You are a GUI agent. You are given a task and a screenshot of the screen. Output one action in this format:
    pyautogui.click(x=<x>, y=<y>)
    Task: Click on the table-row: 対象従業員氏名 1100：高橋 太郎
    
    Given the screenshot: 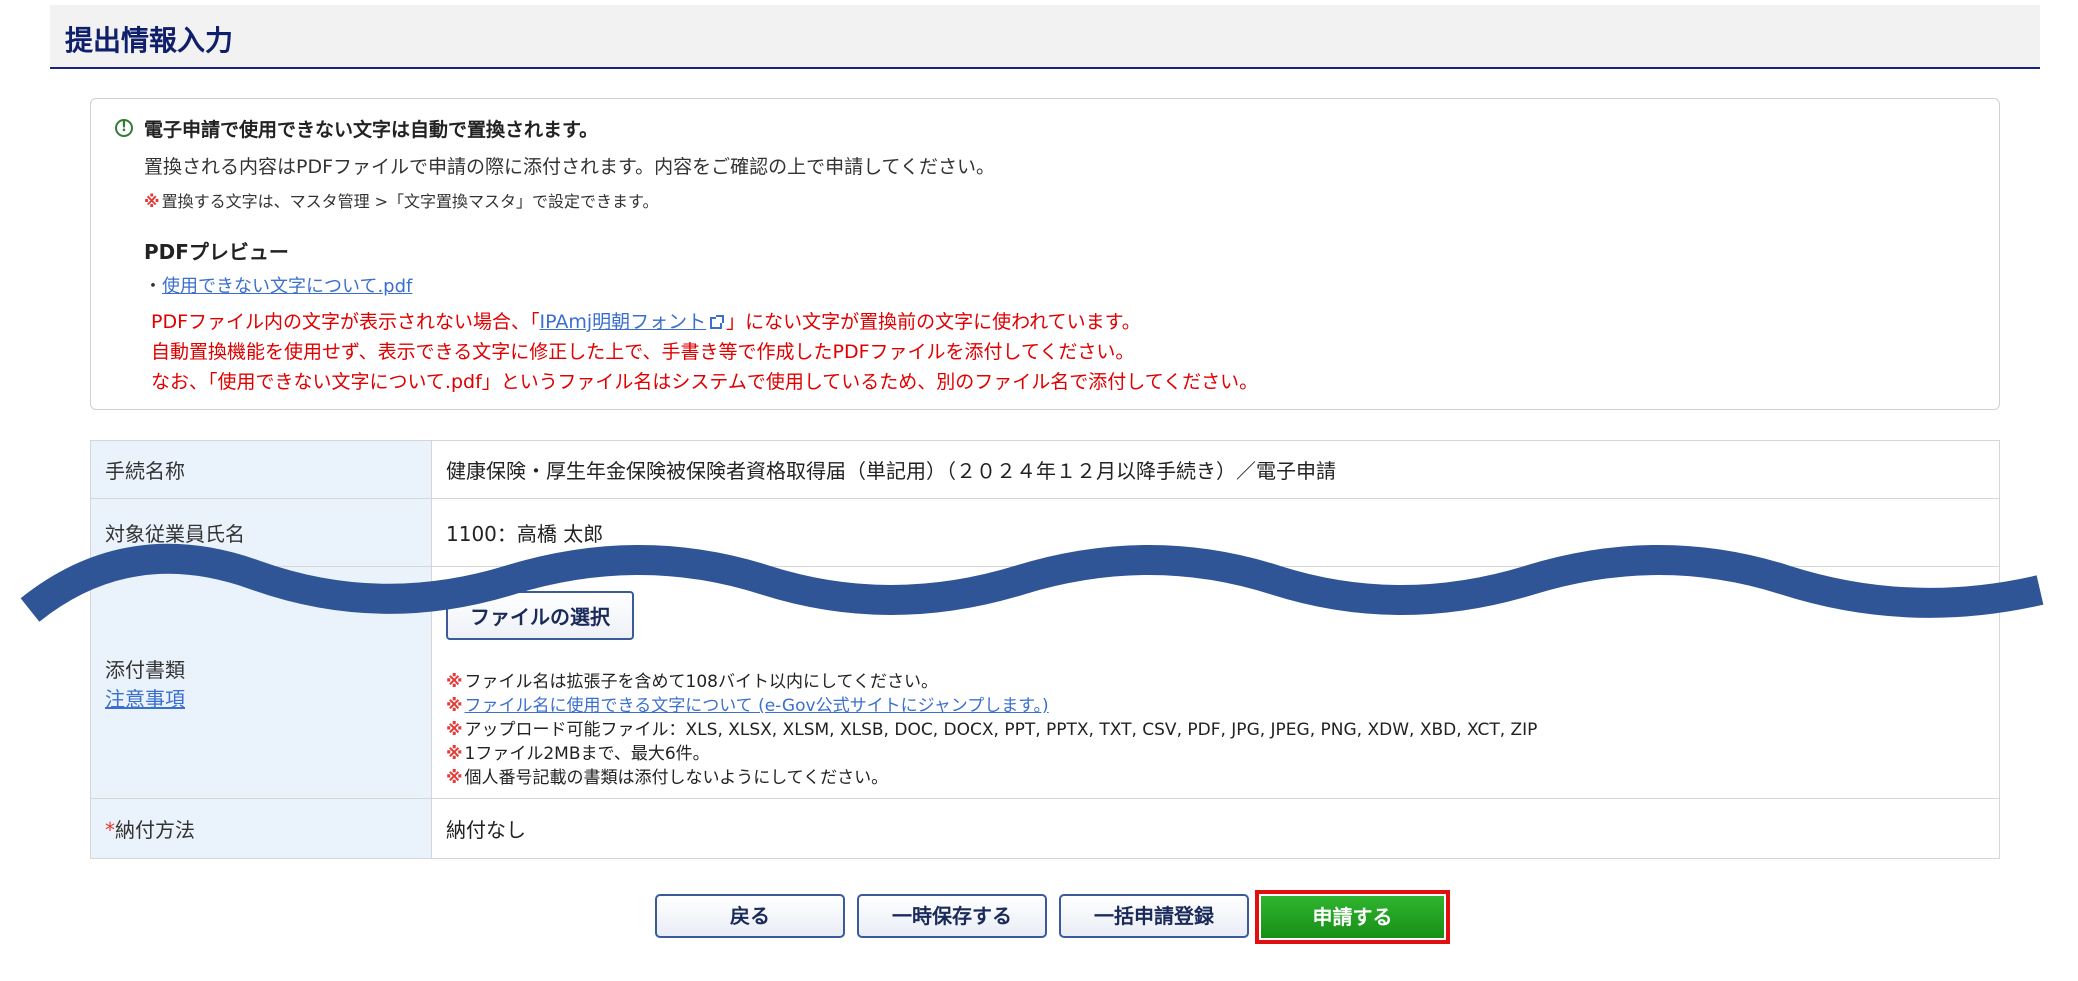 What is the action you would take?
    pyautogui.click(x=1045, y=532)
    